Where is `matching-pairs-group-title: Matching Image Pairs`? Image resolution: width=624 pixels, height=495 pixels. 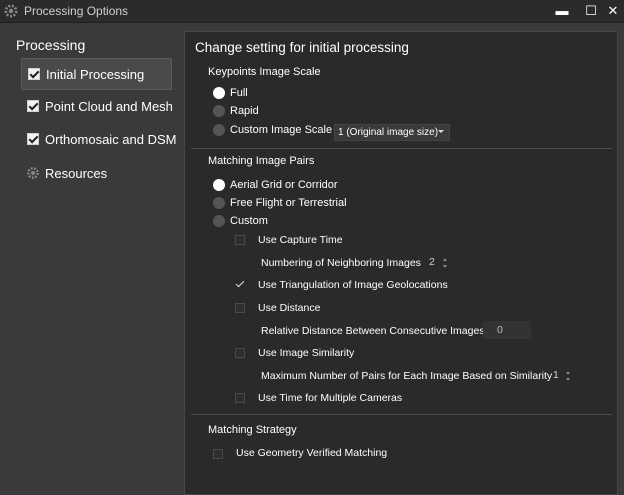
matching-pairs-group-title: Matching Image Pairs is located at coordinates (261, 161).